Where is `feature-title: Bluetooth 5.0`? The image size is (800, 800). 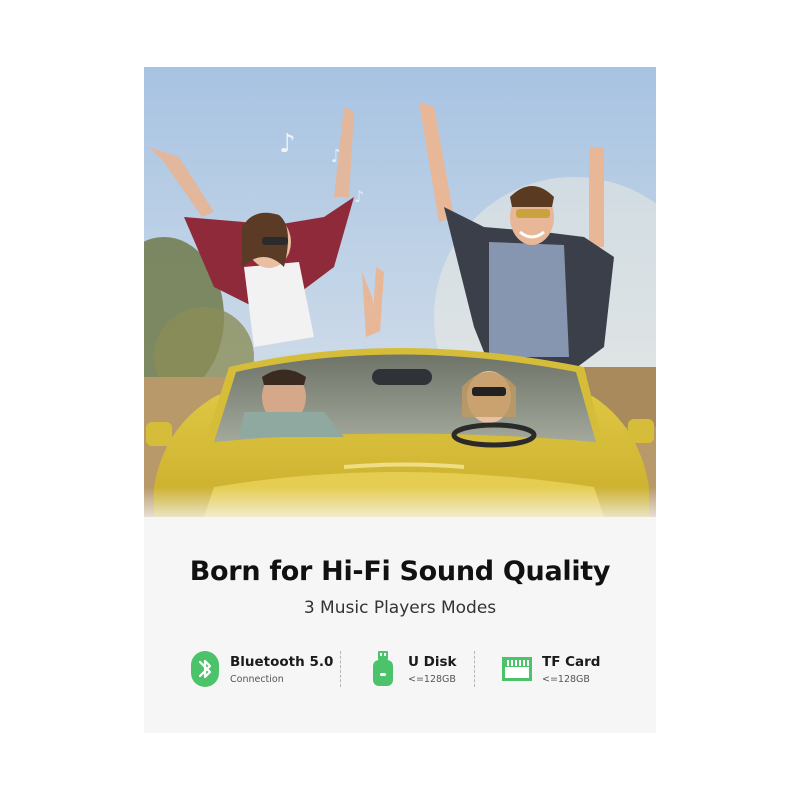 feature-title: Bluetooth 5.0 is located at coordinates (282, 661).